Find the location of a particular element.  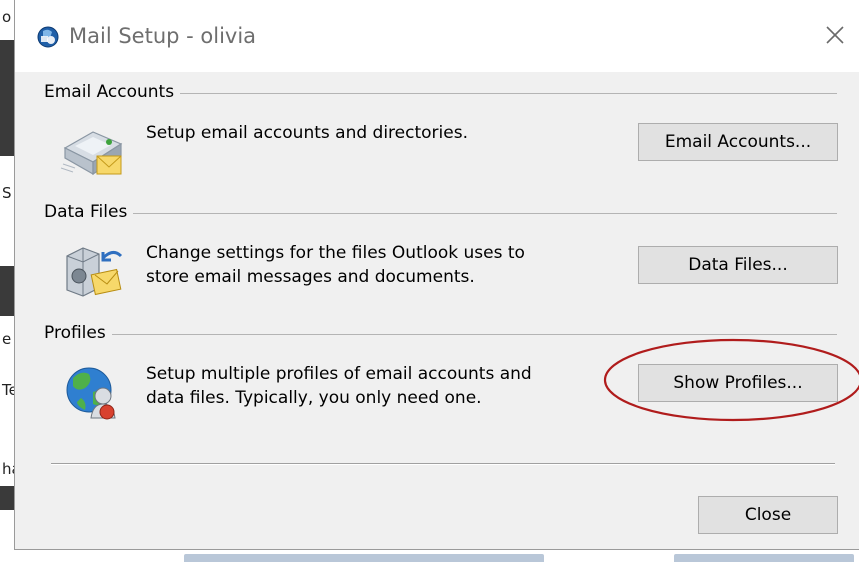

background-text-fragment: o is located at coordinates (7, 17).